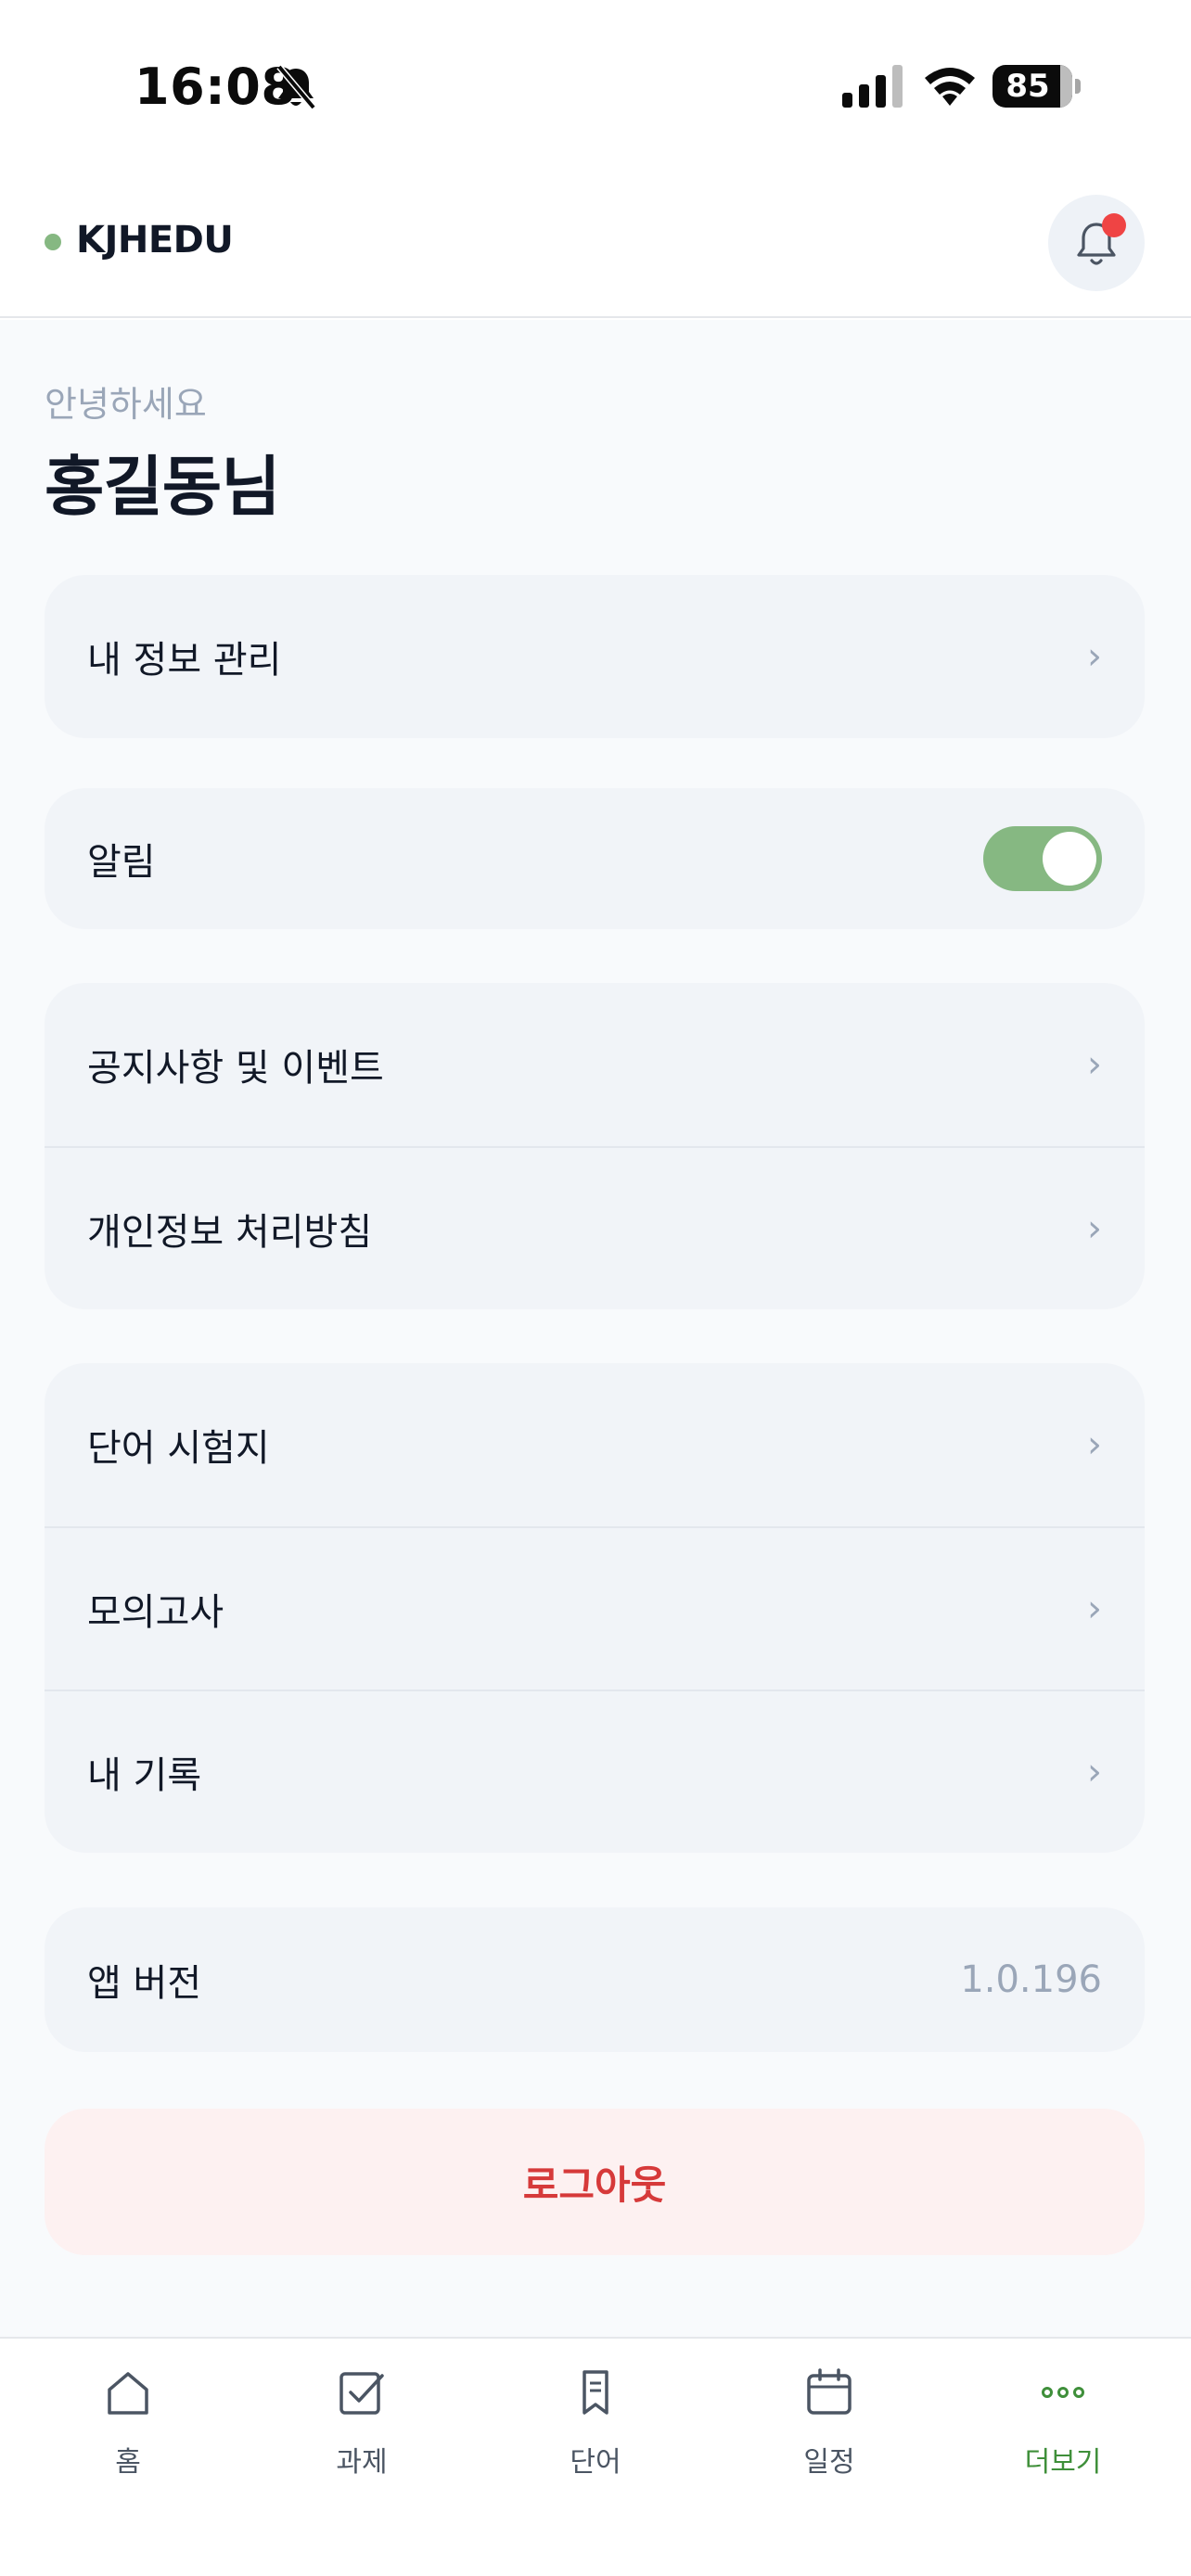 The height and width of the screenshot is (2576, 1191). Describe the element at coordinates (1114, 225) in the screenshot. I see `notification-badge` at that location.